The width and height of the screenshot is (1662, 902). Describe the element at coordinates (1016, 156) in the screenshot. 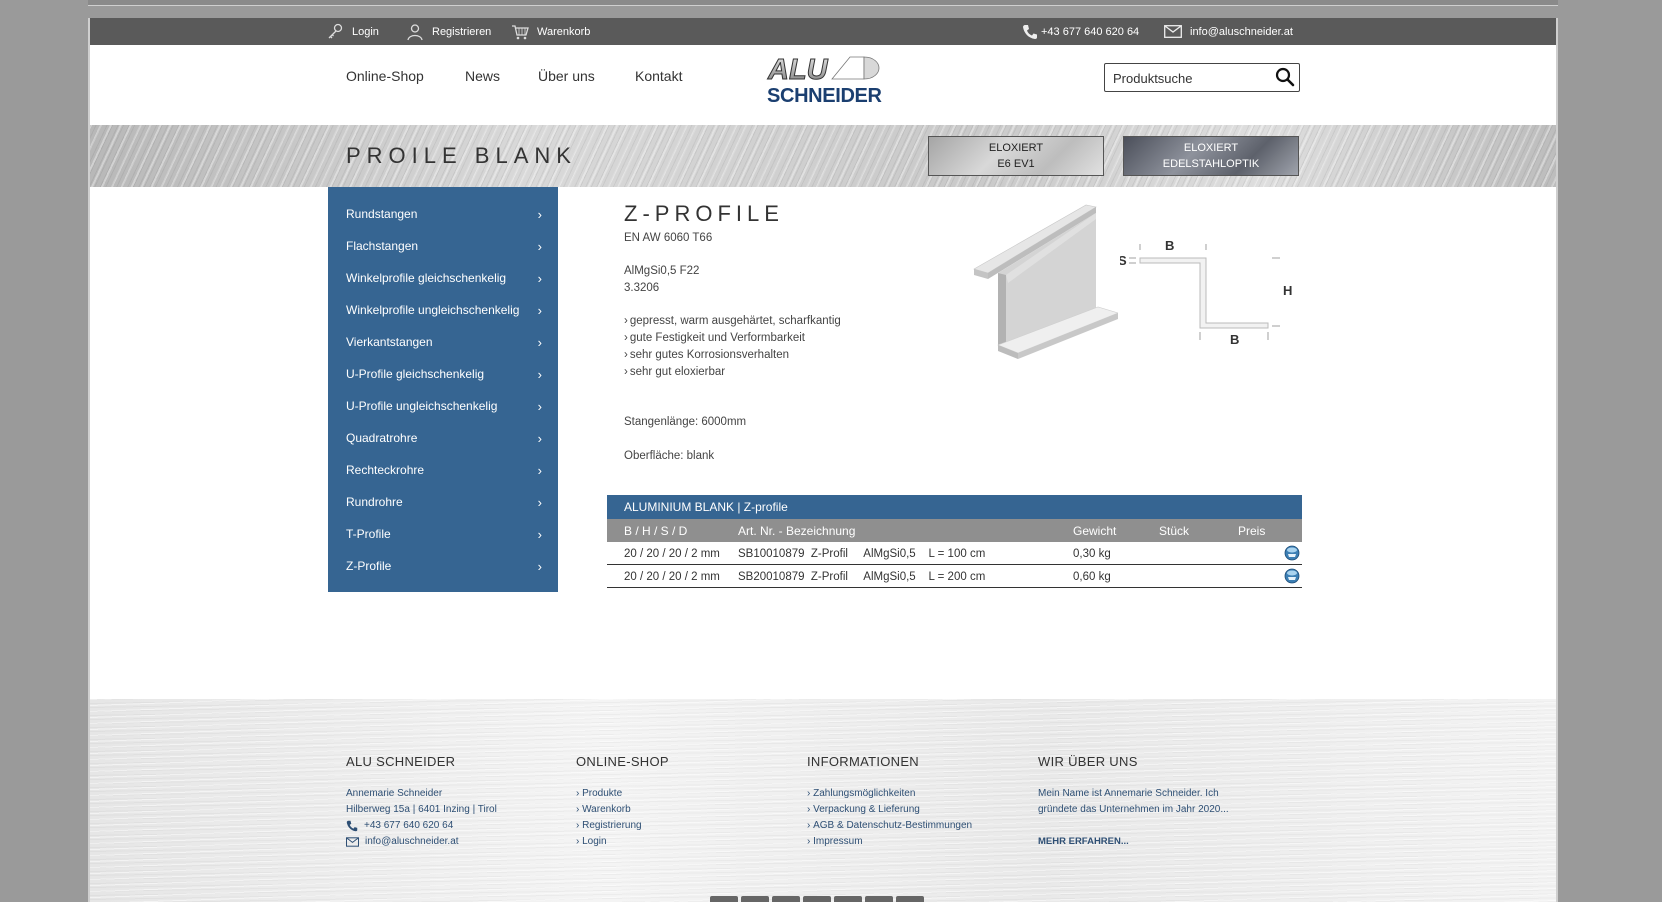

I see `eloxiert-e6-button: ELOXIERT E6 EV1` at that location.